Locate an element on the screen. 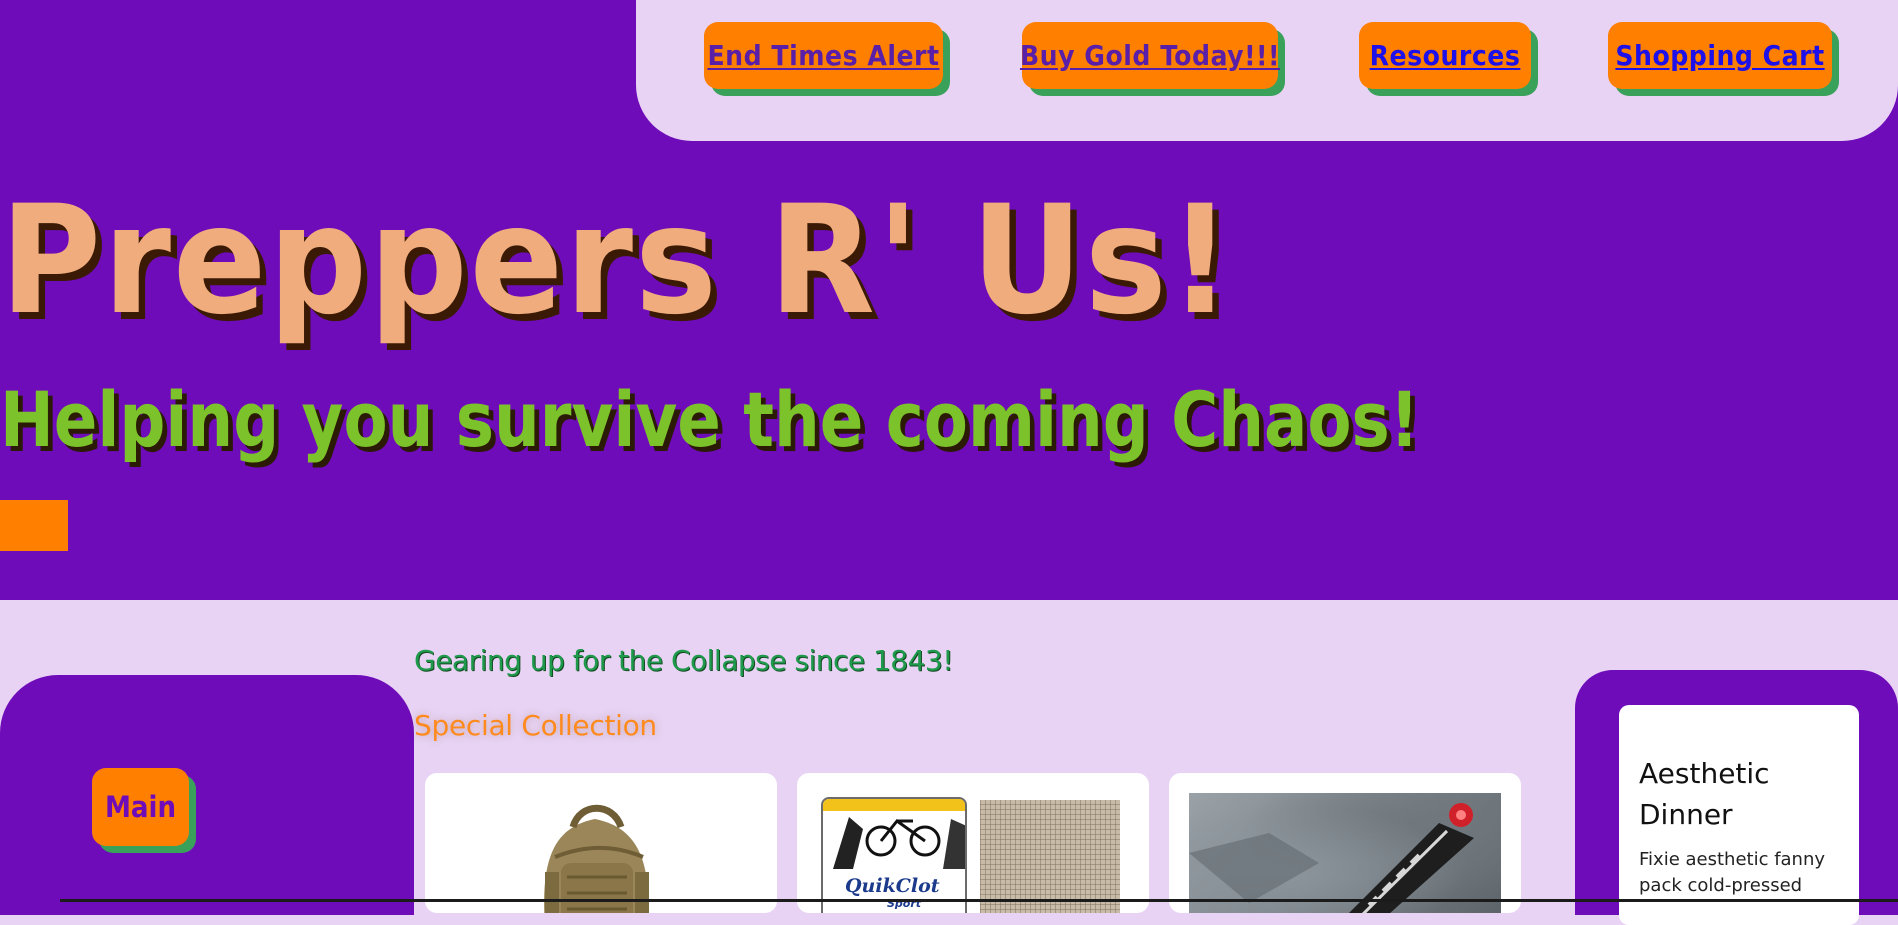 Image resolution: width=1898 pixels, height=925 pixels. nav-end-times-alert: End Times Alert is located at coordinates (823, 55).